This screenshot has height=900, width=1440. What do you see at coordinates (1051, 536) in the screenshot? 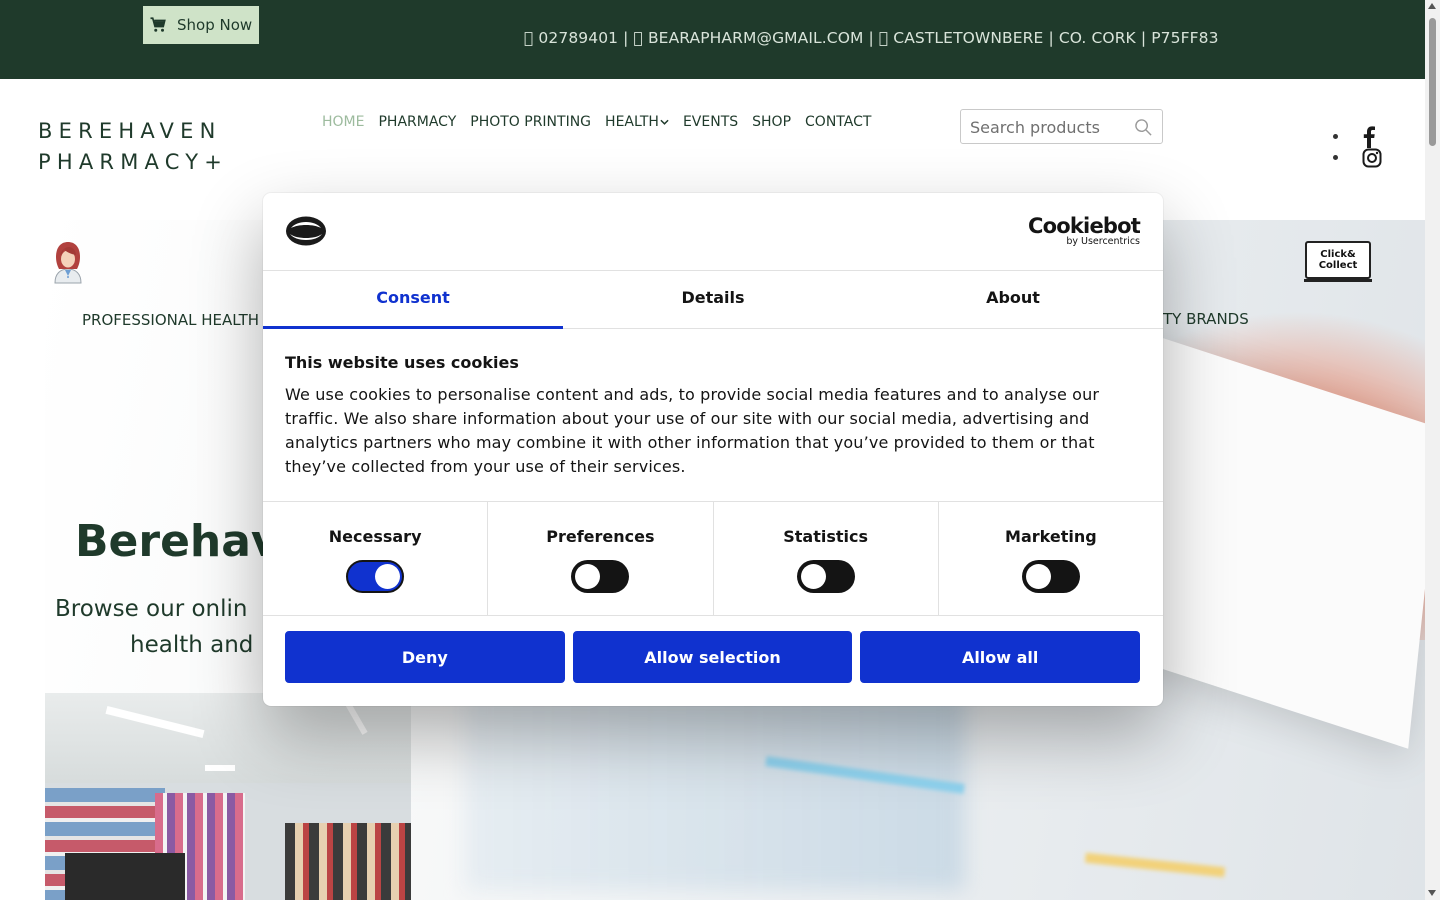
I see `toggle-label-marketing: Marketing` at bounding box center [1051, 536].